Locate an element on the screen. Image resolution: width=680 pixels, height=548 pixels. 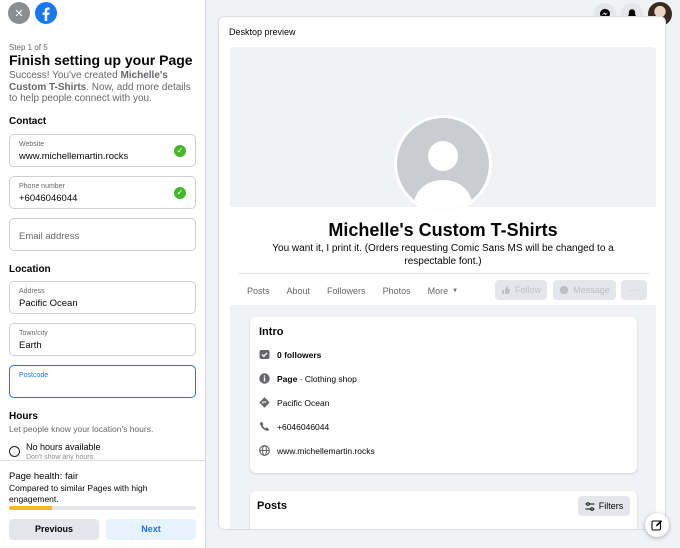
health-progress-bar is located at coordinates (102, 508).